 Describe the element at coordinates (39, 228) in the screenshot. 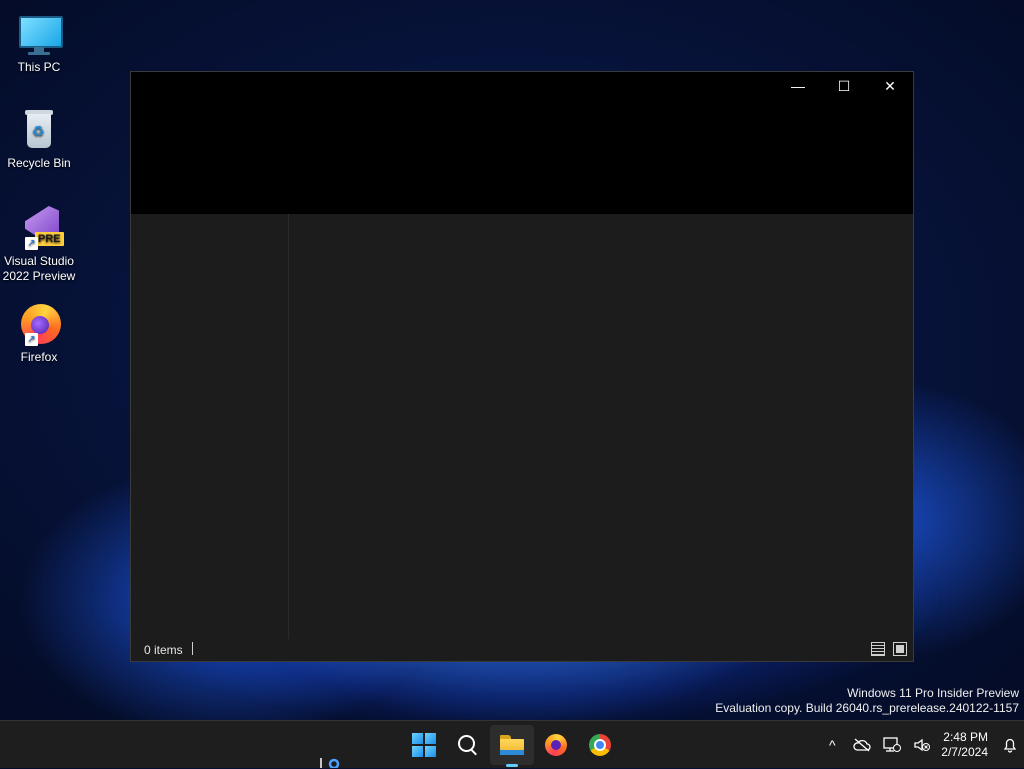

I see `visual-studio-icon: PRE ↗` at that location.